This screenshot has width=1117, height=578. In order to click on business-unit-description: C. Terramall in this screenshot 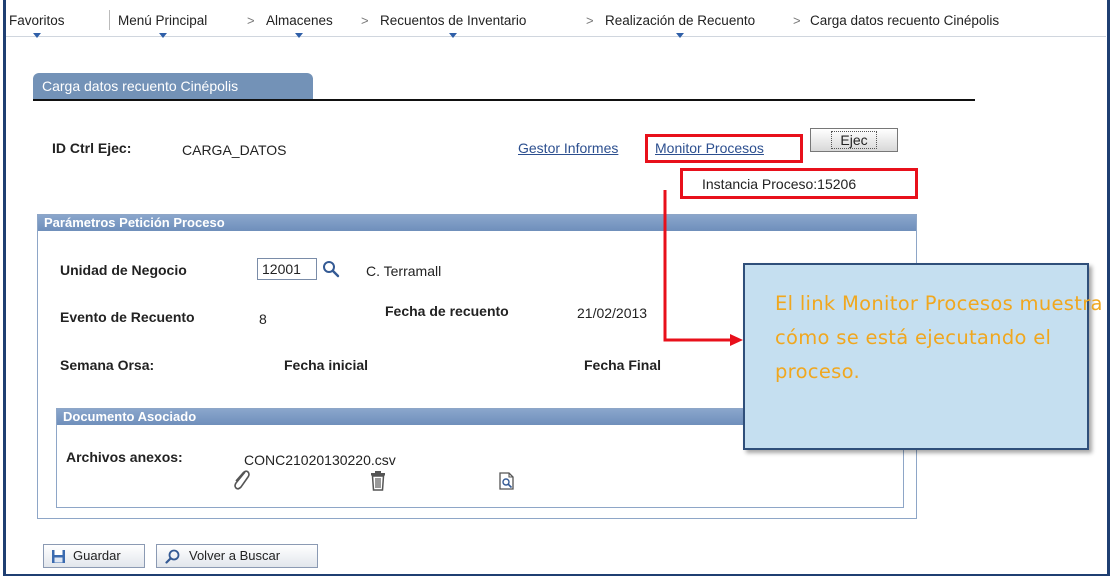, I will do `click(404, 271)`.